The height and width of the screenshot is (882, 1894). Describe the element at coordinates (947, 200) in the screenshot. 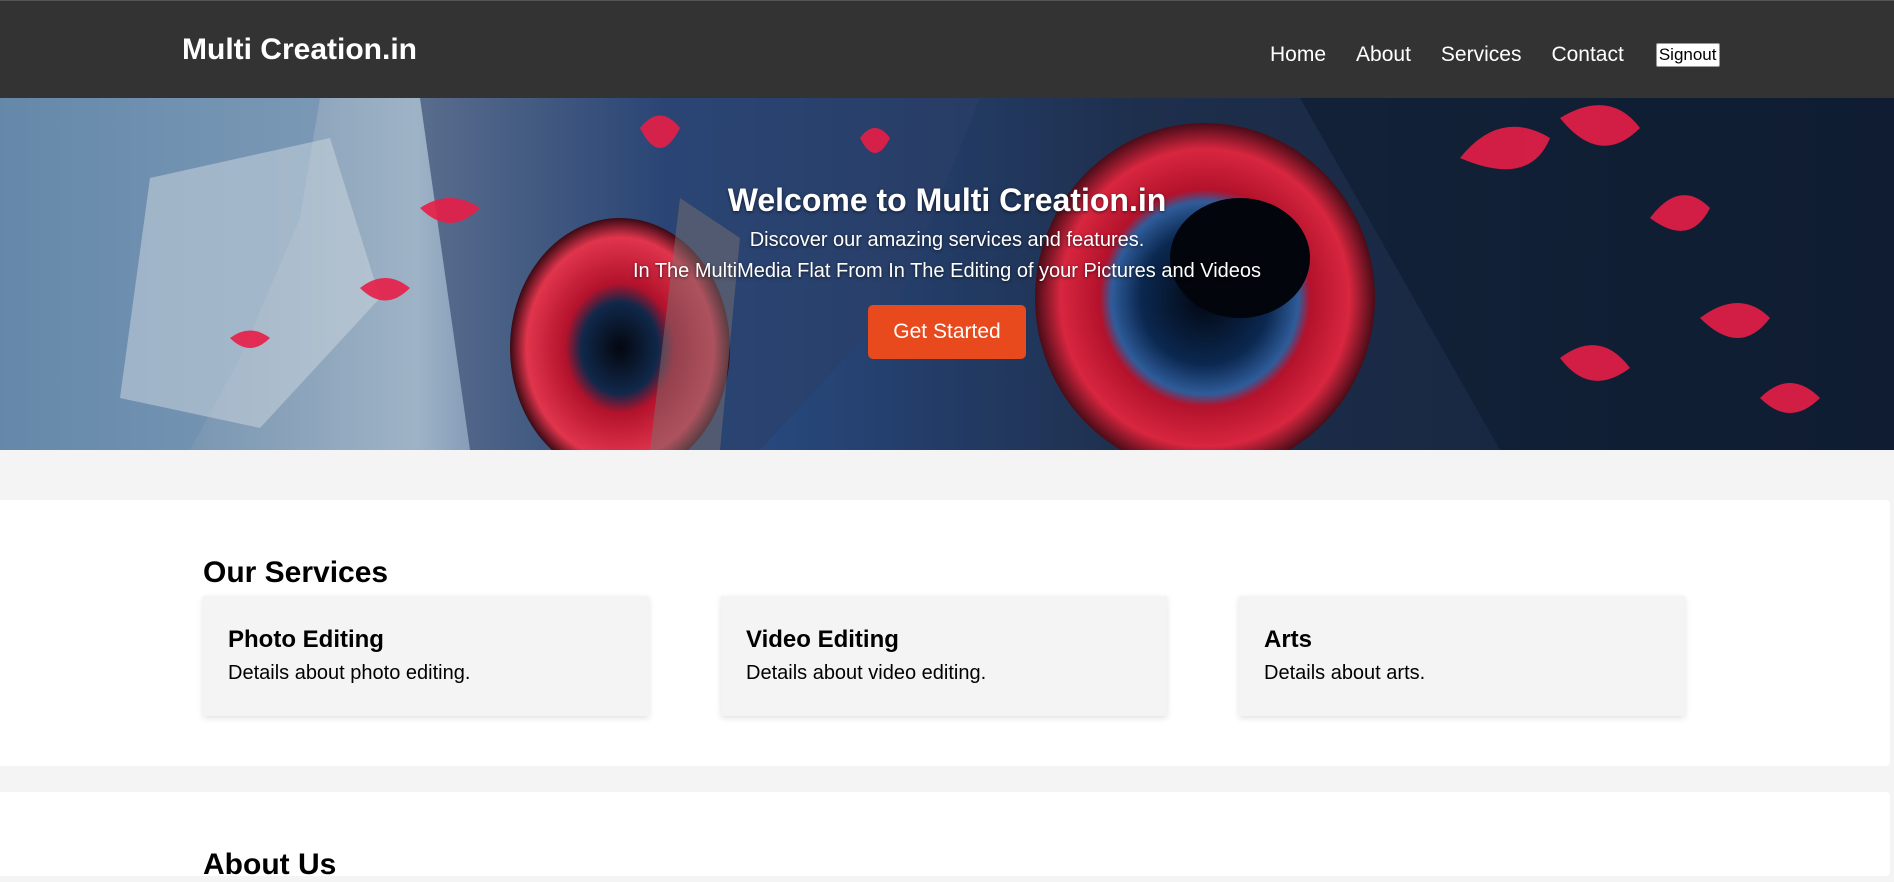

I see `hero-title: Welcome to Multi Creation.in` at that location.